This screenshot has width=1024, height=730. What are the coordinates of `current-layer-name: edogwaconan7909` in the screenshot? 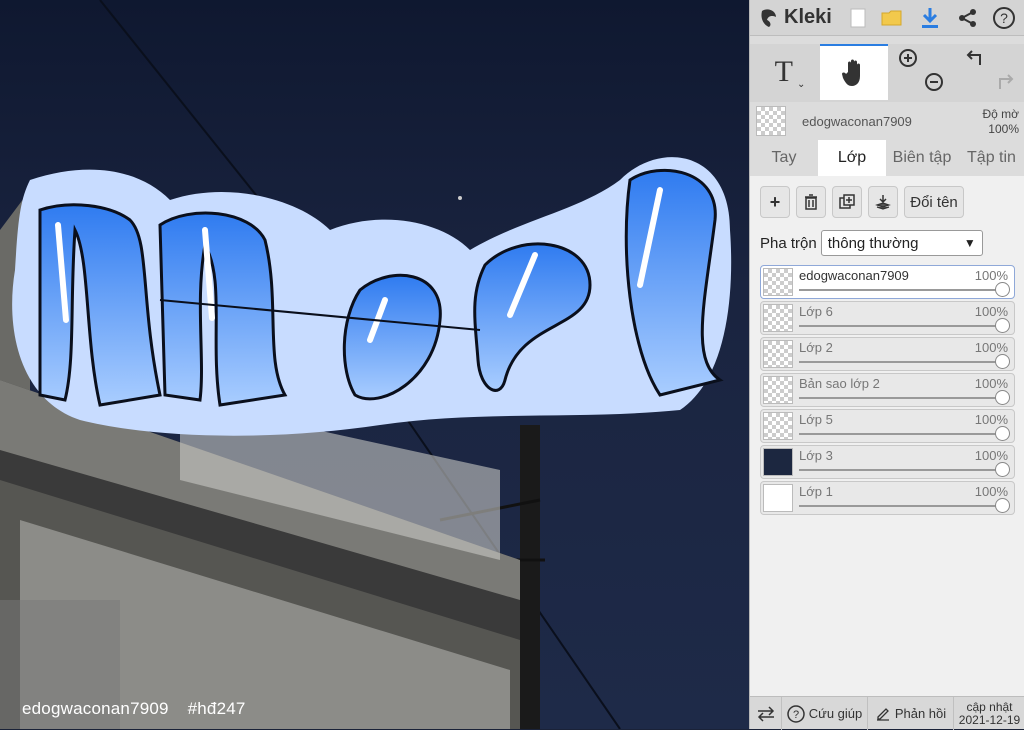 It's located at (857, 121).